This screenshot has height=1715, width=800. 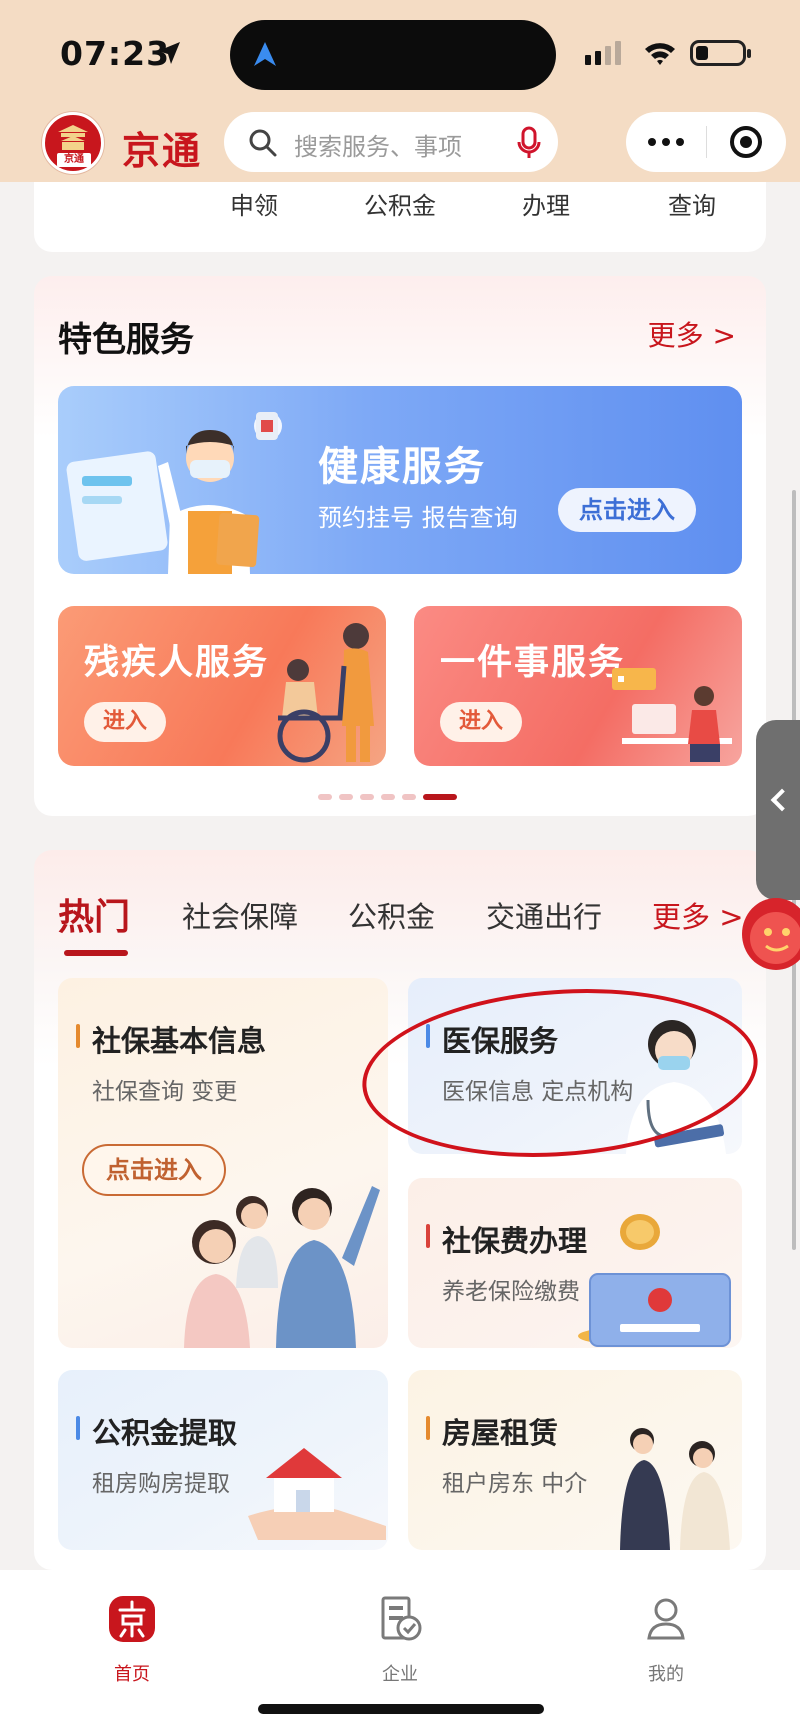 What do you see at coordinates (654, 1280) in the screenshot?
I see `social-security-card-icon` at bounding box center [654, 1280].